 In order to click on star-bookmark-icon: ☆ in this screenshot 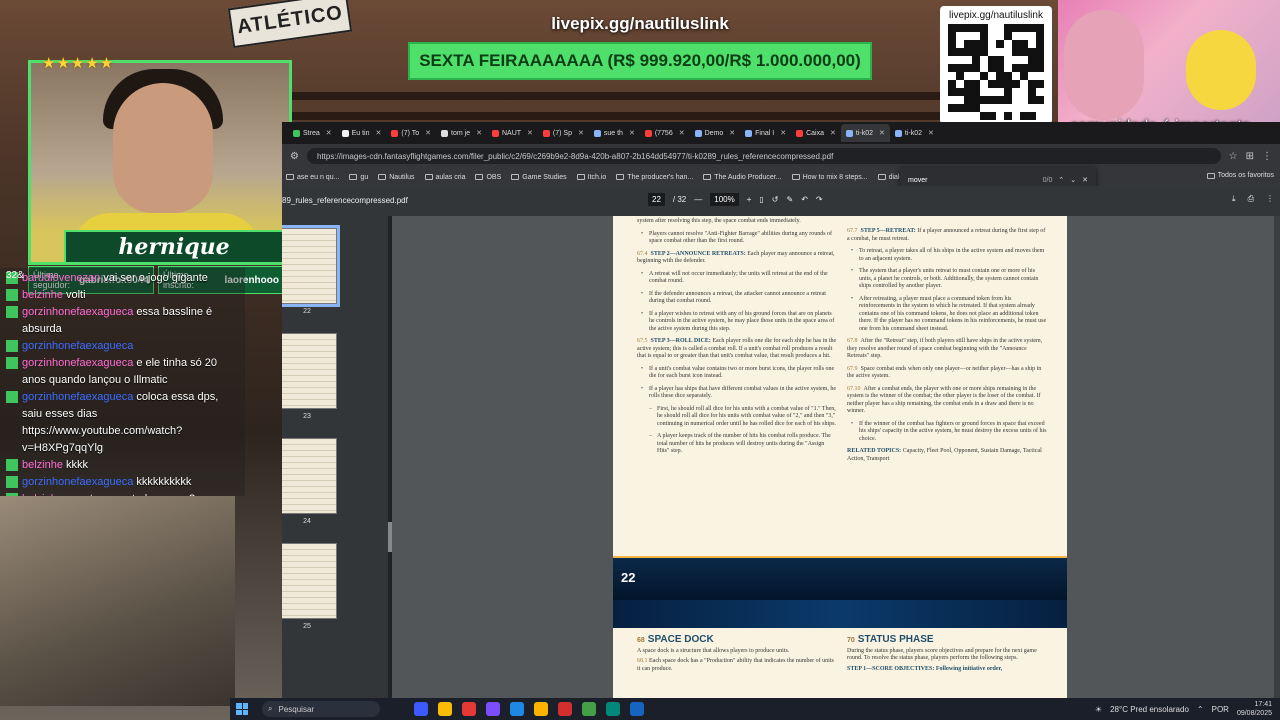, I will do `click(1233, 156)`.